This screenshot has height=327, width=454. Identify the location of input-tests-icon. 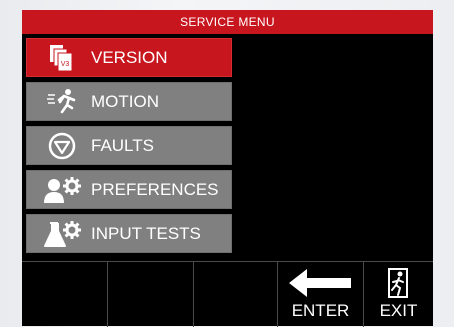
(62, 234).